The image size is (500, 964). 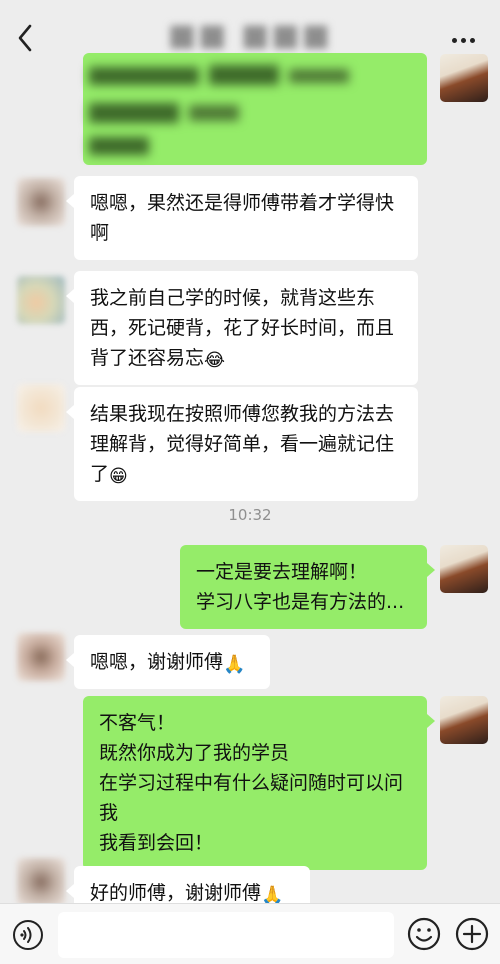 I want to click on praying-hands-emoji-icon: 🙏, so click(x=234, y=664).